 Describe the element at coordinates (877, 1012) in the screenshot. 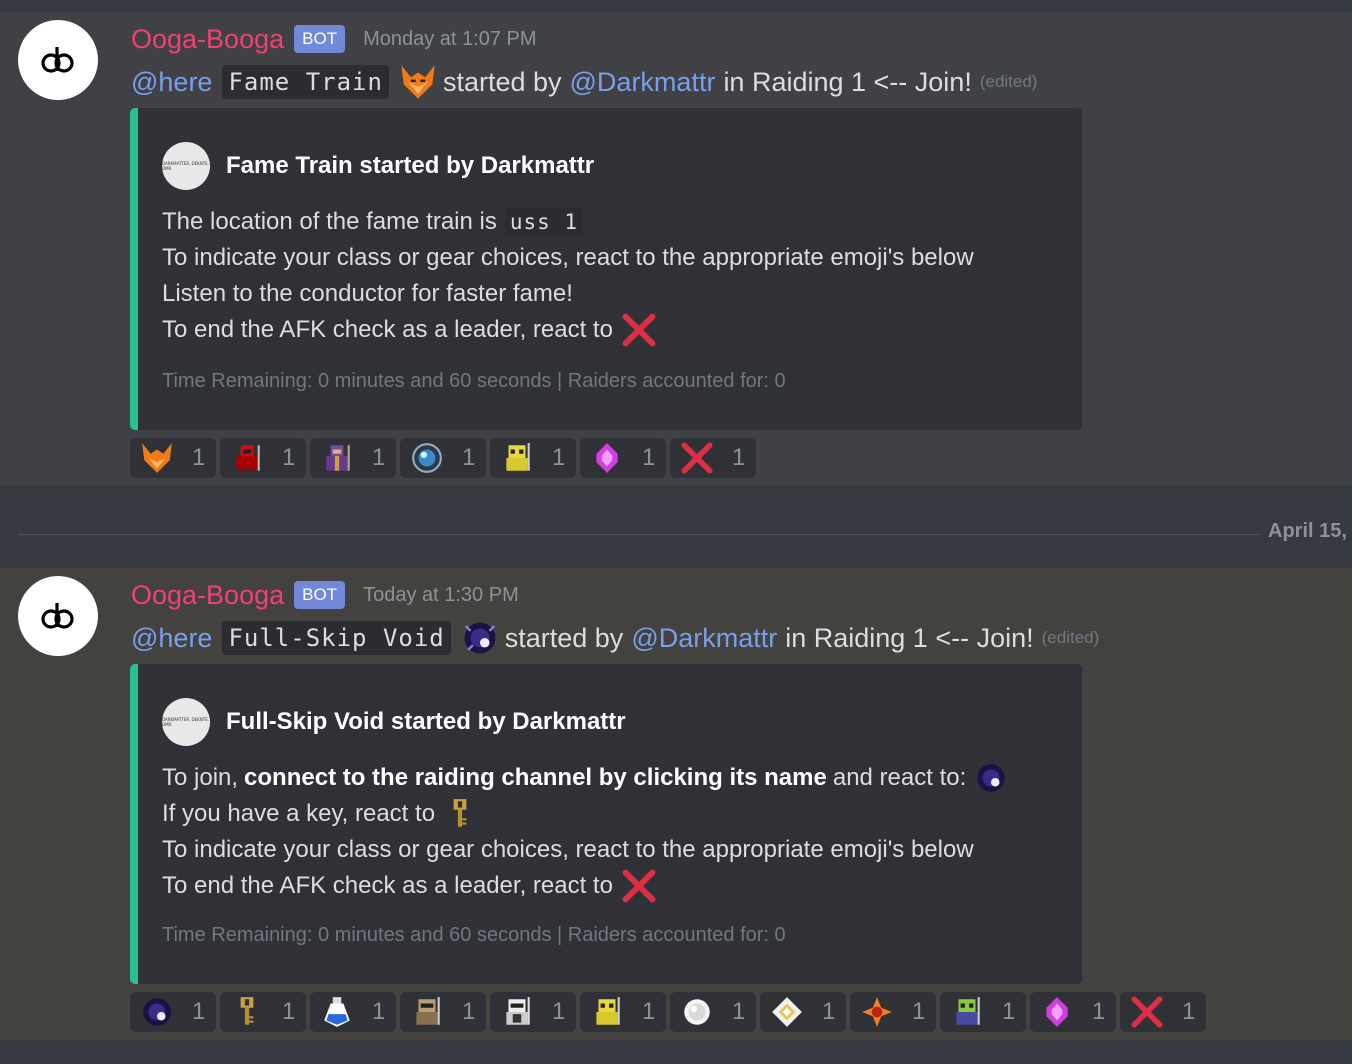

I see `orange-star-icon` at that location.